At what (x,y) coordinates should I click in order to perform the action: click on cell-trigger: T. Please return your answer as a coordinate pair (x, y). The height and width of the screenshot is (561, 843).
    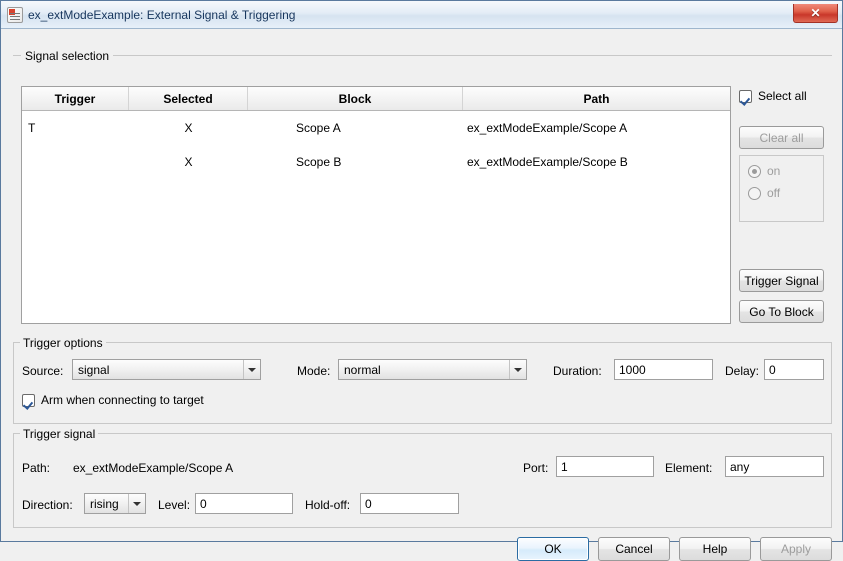
    Looking at the image, I should click on (75, 128).